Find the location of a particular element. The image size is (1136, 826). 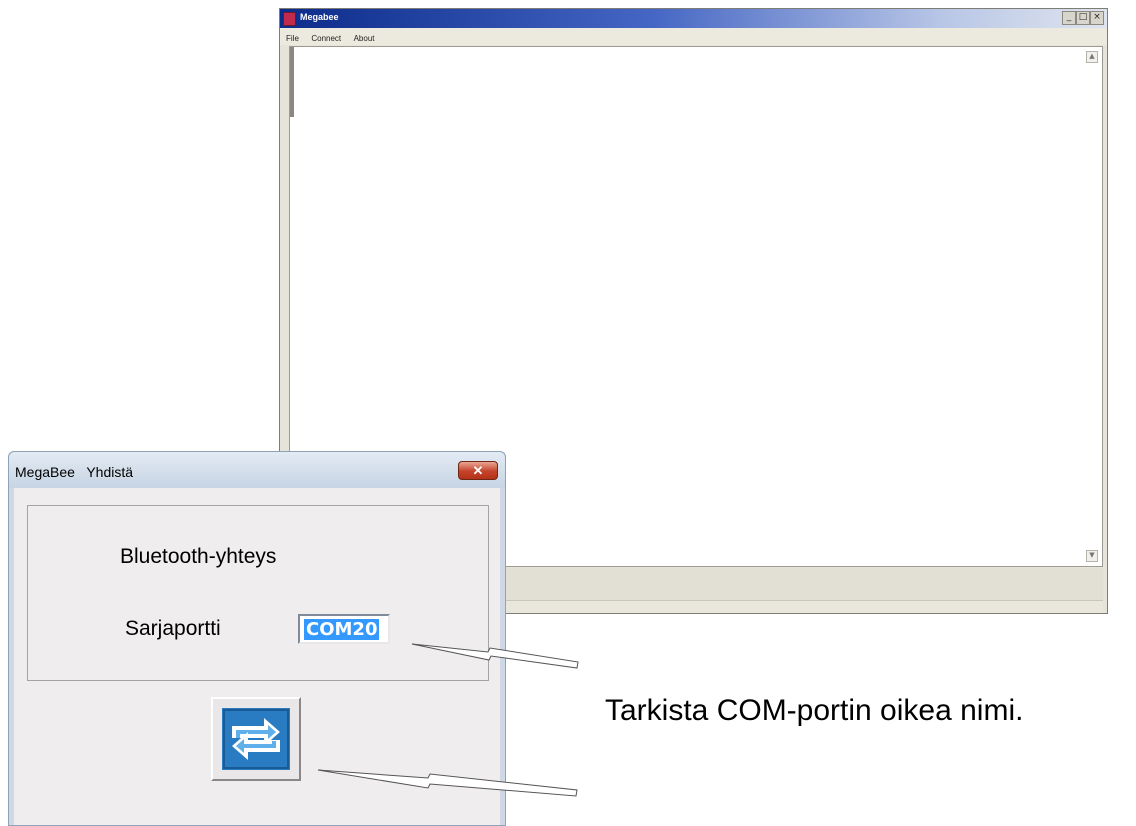

left-strip is located at coordinates (292, 82).